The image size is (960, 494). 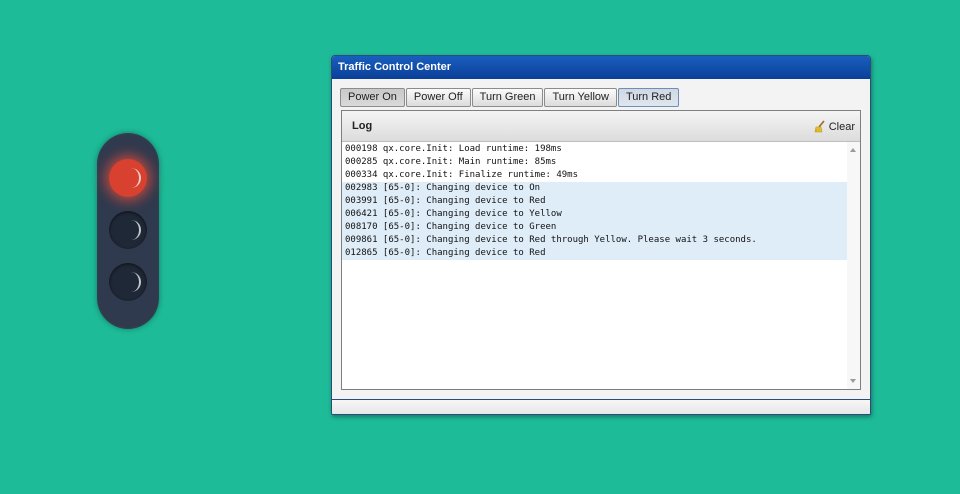 I want to click on turn-green-button: Turn Green, so click(x=507, y=97).